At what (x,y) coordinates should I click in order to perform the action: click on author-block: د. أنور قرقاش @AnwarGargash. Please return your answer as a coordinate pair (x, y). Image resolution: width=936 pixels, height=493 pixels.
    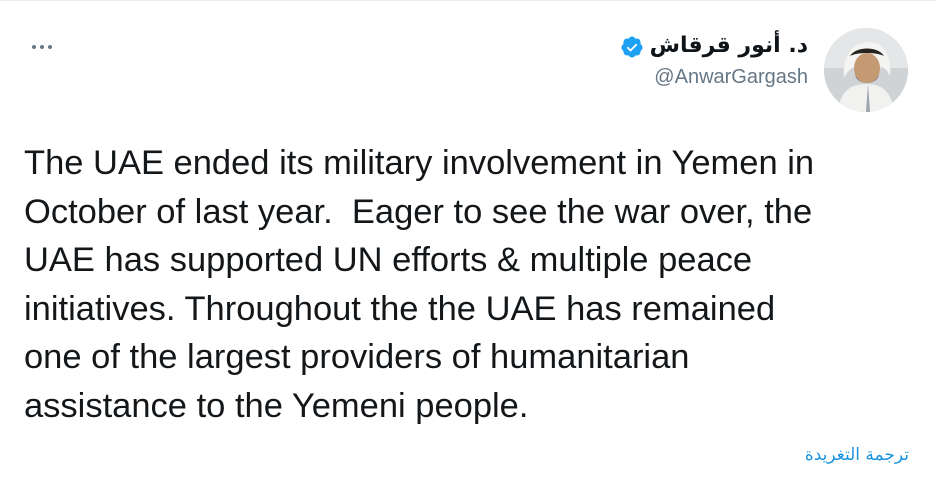
    Looking at the image, I should click on (714, 61).